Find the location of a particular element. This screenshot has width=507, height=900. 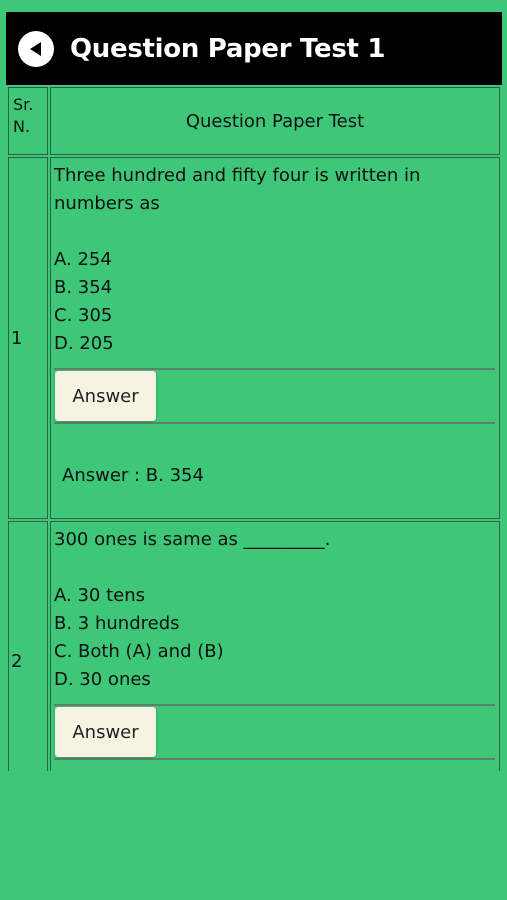

answer-text: Answer : B. 354 is located at coordinates (133, 475).